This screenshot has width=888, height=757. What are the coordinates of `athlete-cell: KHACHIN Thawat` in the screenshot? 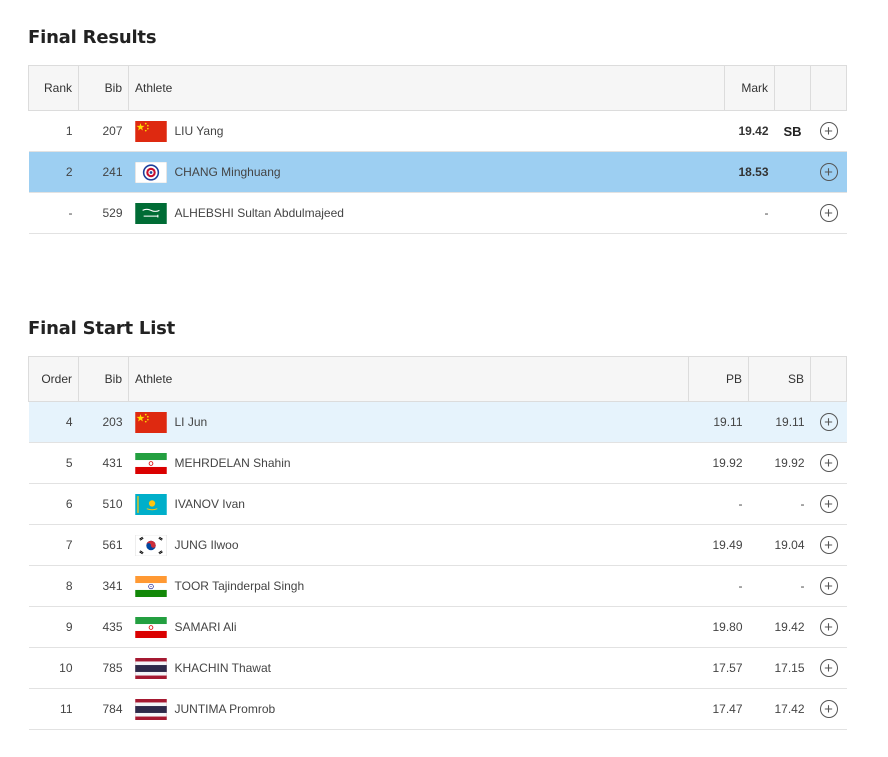 It's located at (408, 668).